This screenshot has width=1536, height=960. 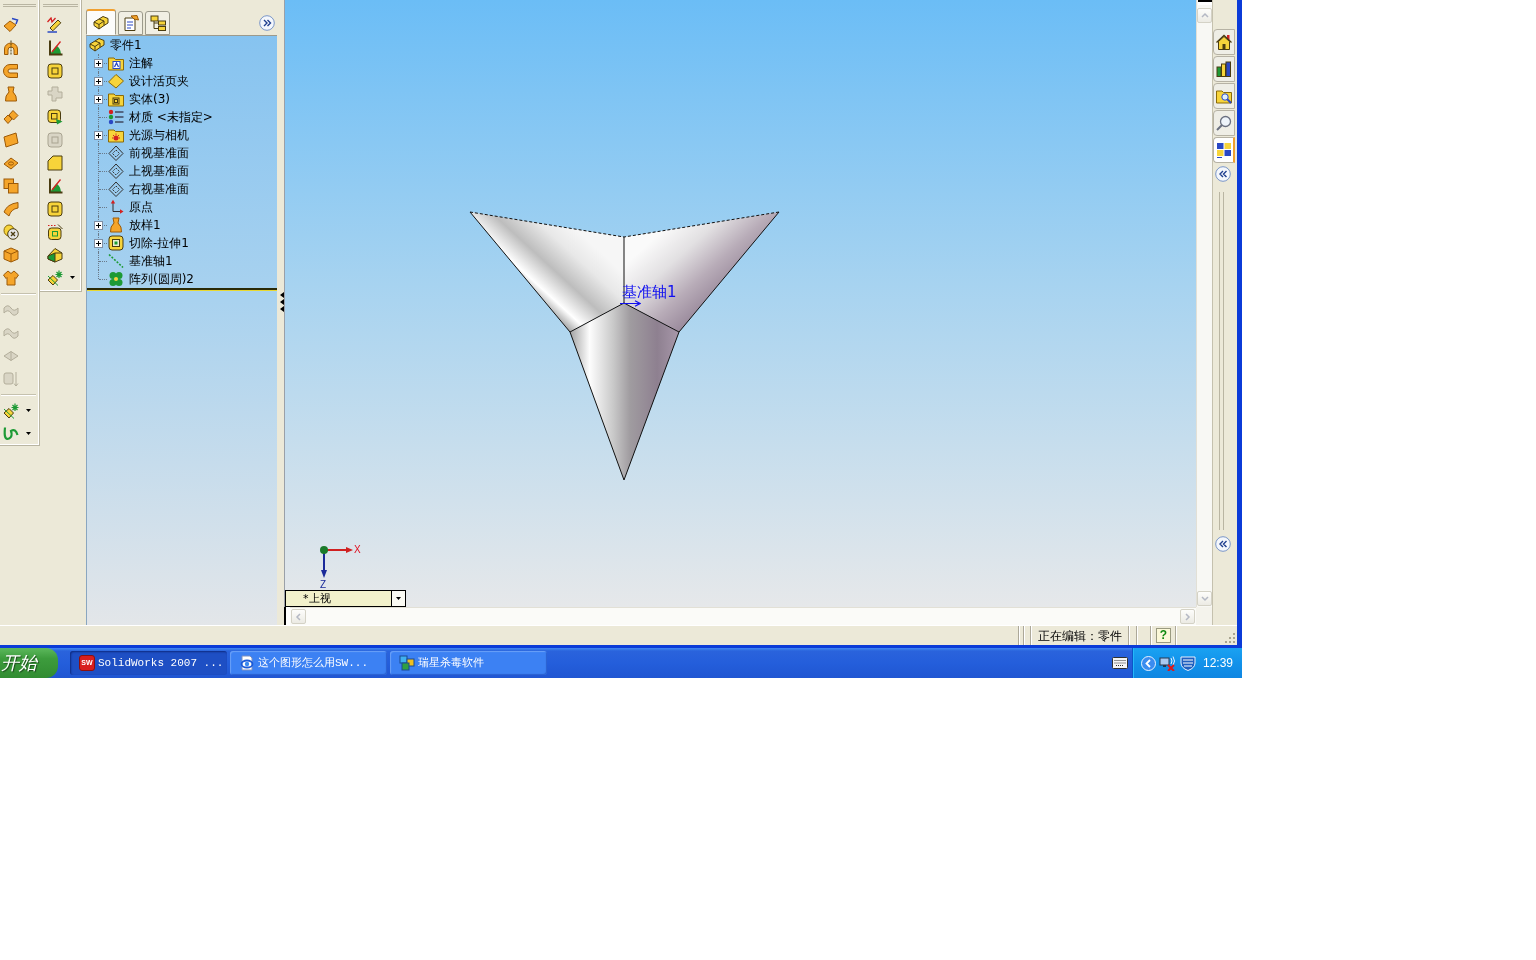 What do you see at coordinates (159, 171) in the screenshot?
I see `tree-item-label: 上视基准面` at bounding box center [159, 171].